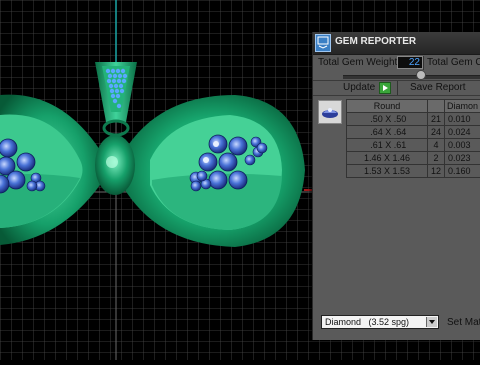 This screenshot has height=365, width=480. I want to click on cell-weight: 0.024, so click(462, 132).